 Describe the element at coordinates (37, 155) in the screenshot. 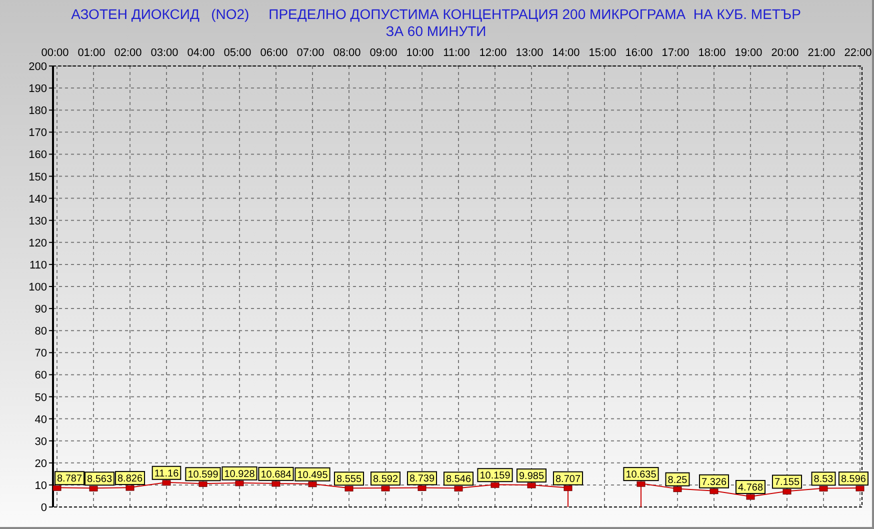

I see `y-axis-label: 160` at that location.